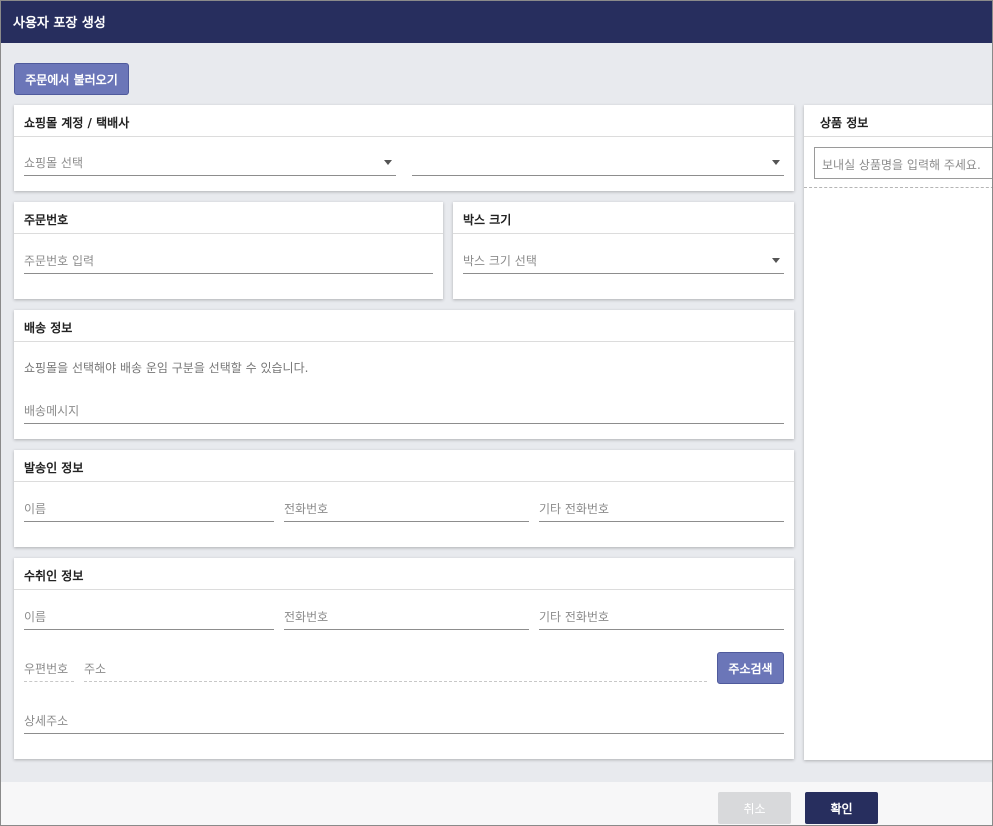 This screenshot has height=826, width=993. I want to click on product-name-input: 보내실 상품명을 입력해 주세요., so click(903, 163).